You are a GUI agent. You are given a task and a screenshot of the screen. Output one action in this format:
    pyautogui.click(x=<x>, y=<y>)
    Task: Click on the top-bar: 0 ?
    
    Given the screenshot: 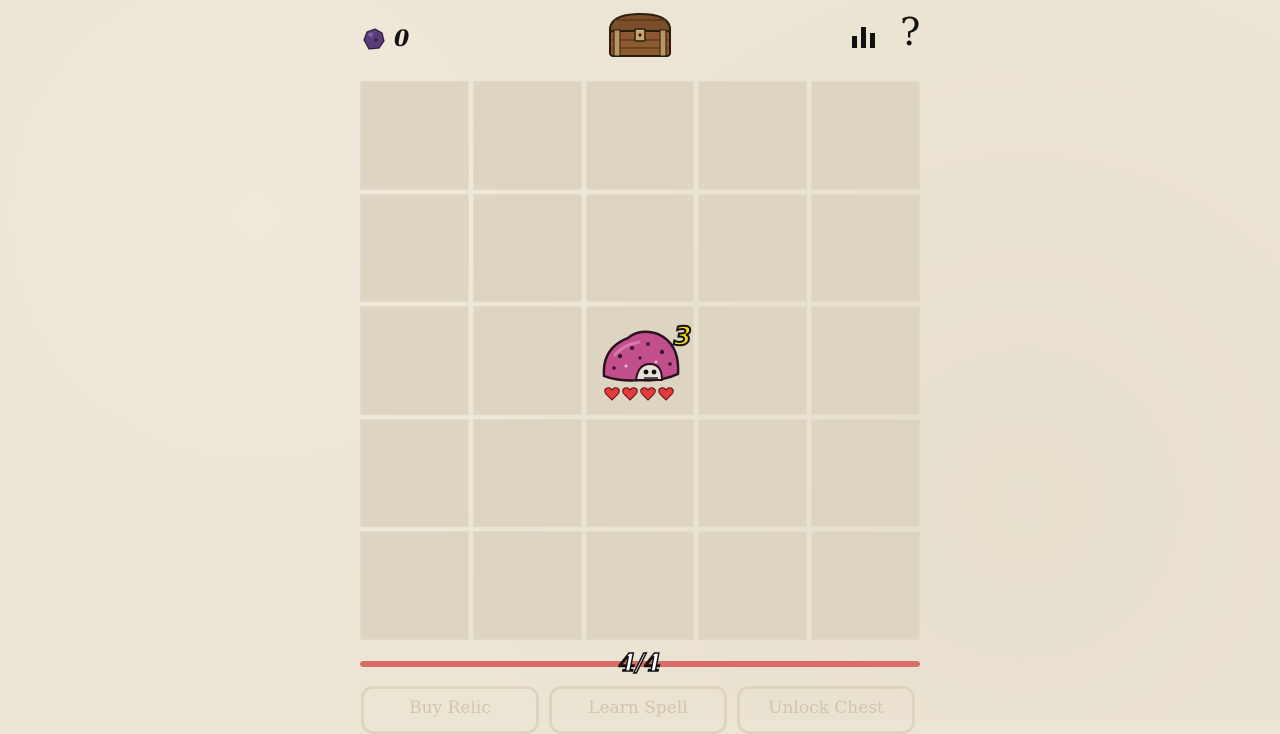 What is the action you would take?
    pyautogui.click(x=640, y=40)
    